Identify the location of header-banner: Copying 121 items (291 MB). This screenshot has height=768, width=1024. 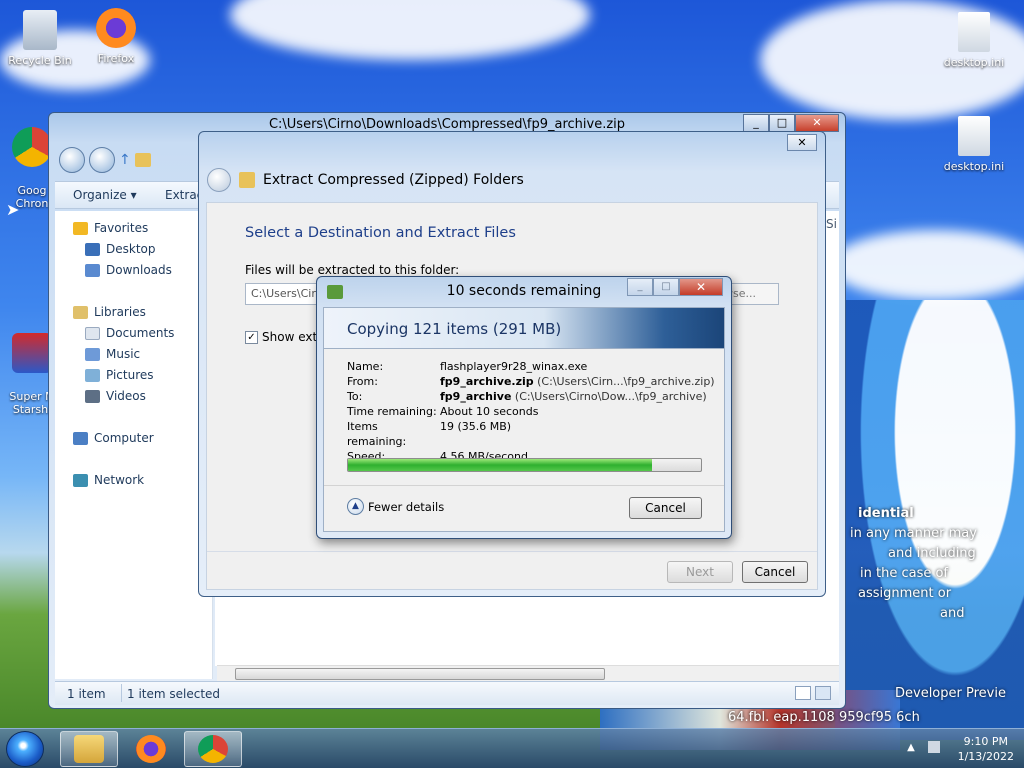
(524, 328).